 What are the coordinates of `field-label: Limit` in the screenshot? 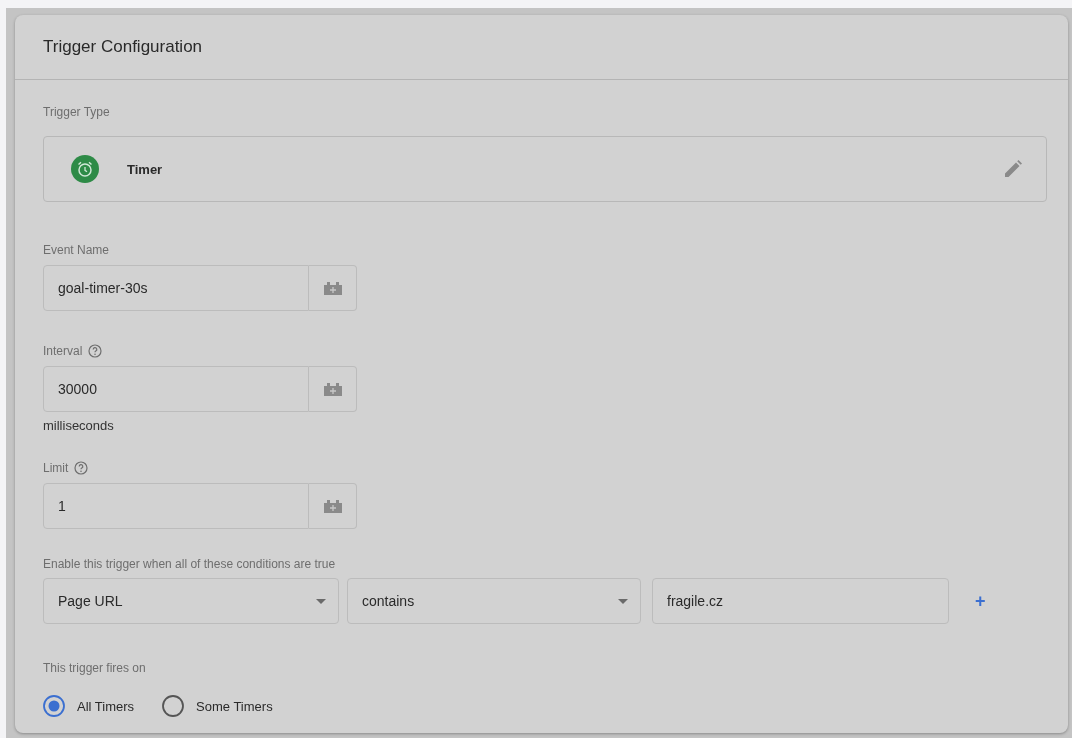 It's located at (56, 468).